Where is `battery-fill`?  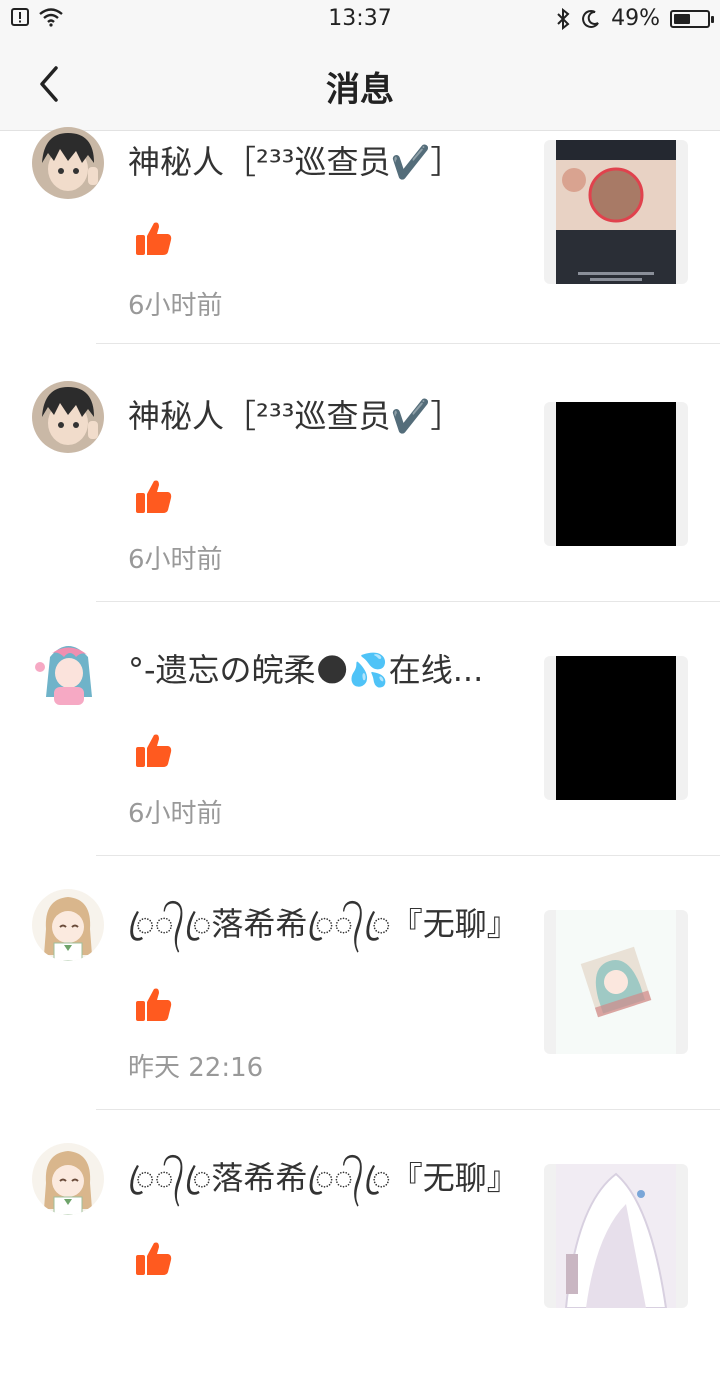
battery-fill is located at coordinates (682, 18).